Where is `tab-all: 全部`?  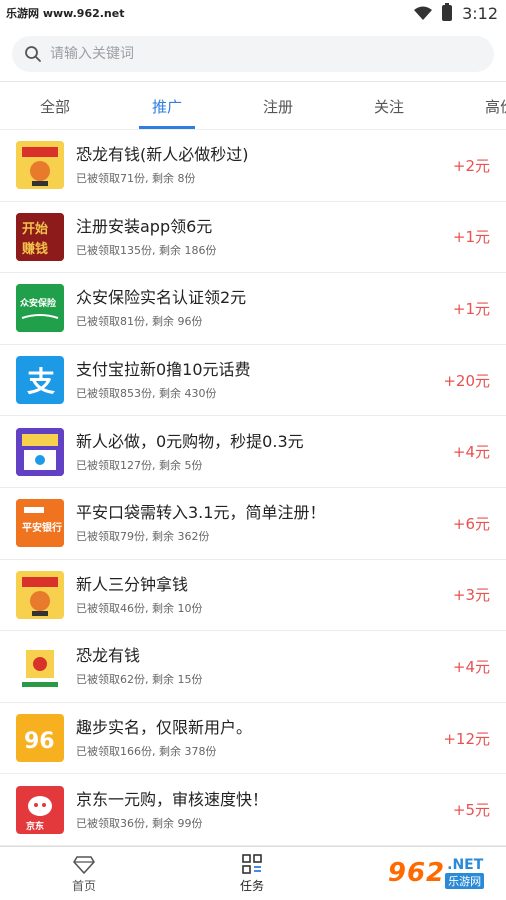 tab-all: 全部 is located at coordinates (55, 105).